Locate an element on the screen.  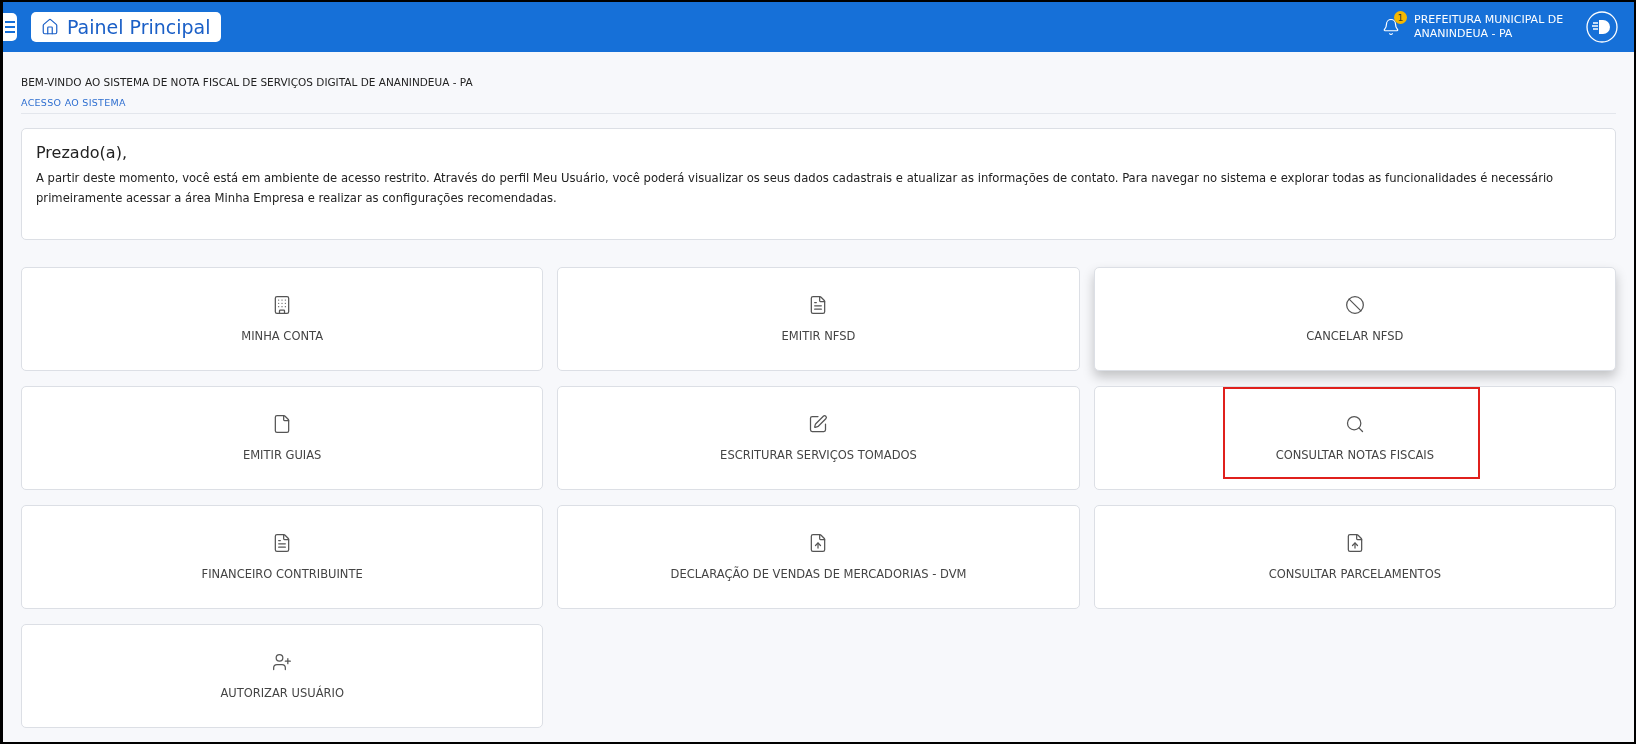
greeting: Prezado(a), is located at coordinates (82, 152).